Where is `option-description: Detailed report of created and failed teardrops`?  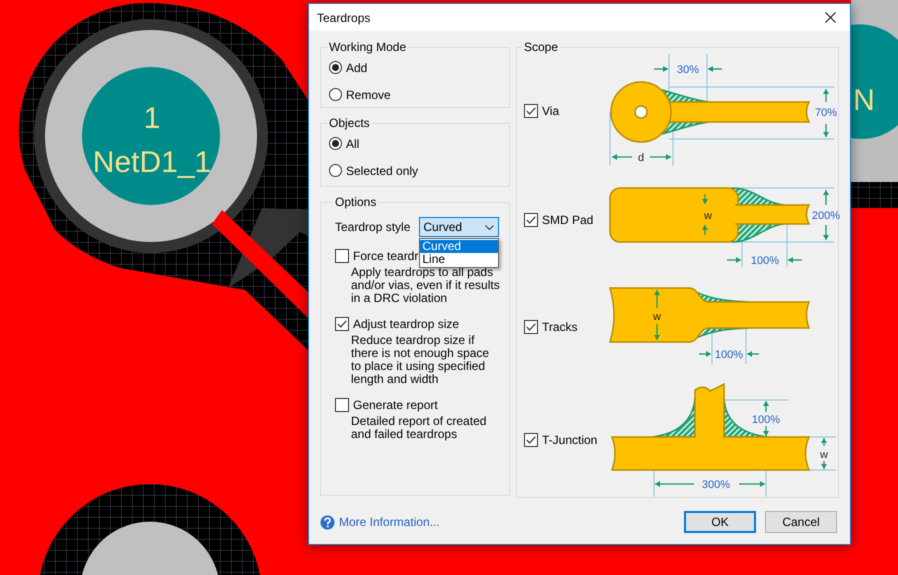 option-description: Detailed report of created and failed teardrops is located at coordinates (419, 428).